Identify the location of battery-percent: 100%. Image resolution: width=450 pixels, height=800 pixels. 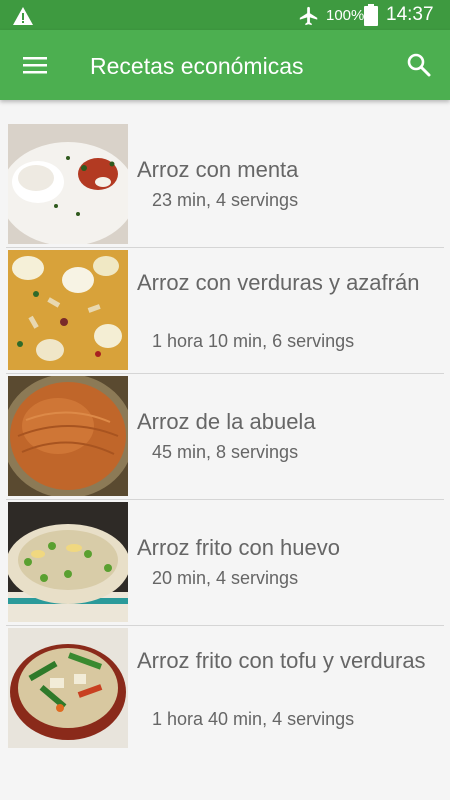
(345, 15).